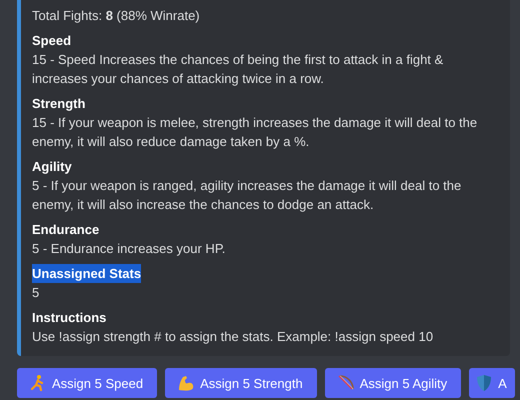 The image size is (520, 400). Describe the element at coordinates (36, 293) in the screenshot. I see `field-value: 5` at that location.